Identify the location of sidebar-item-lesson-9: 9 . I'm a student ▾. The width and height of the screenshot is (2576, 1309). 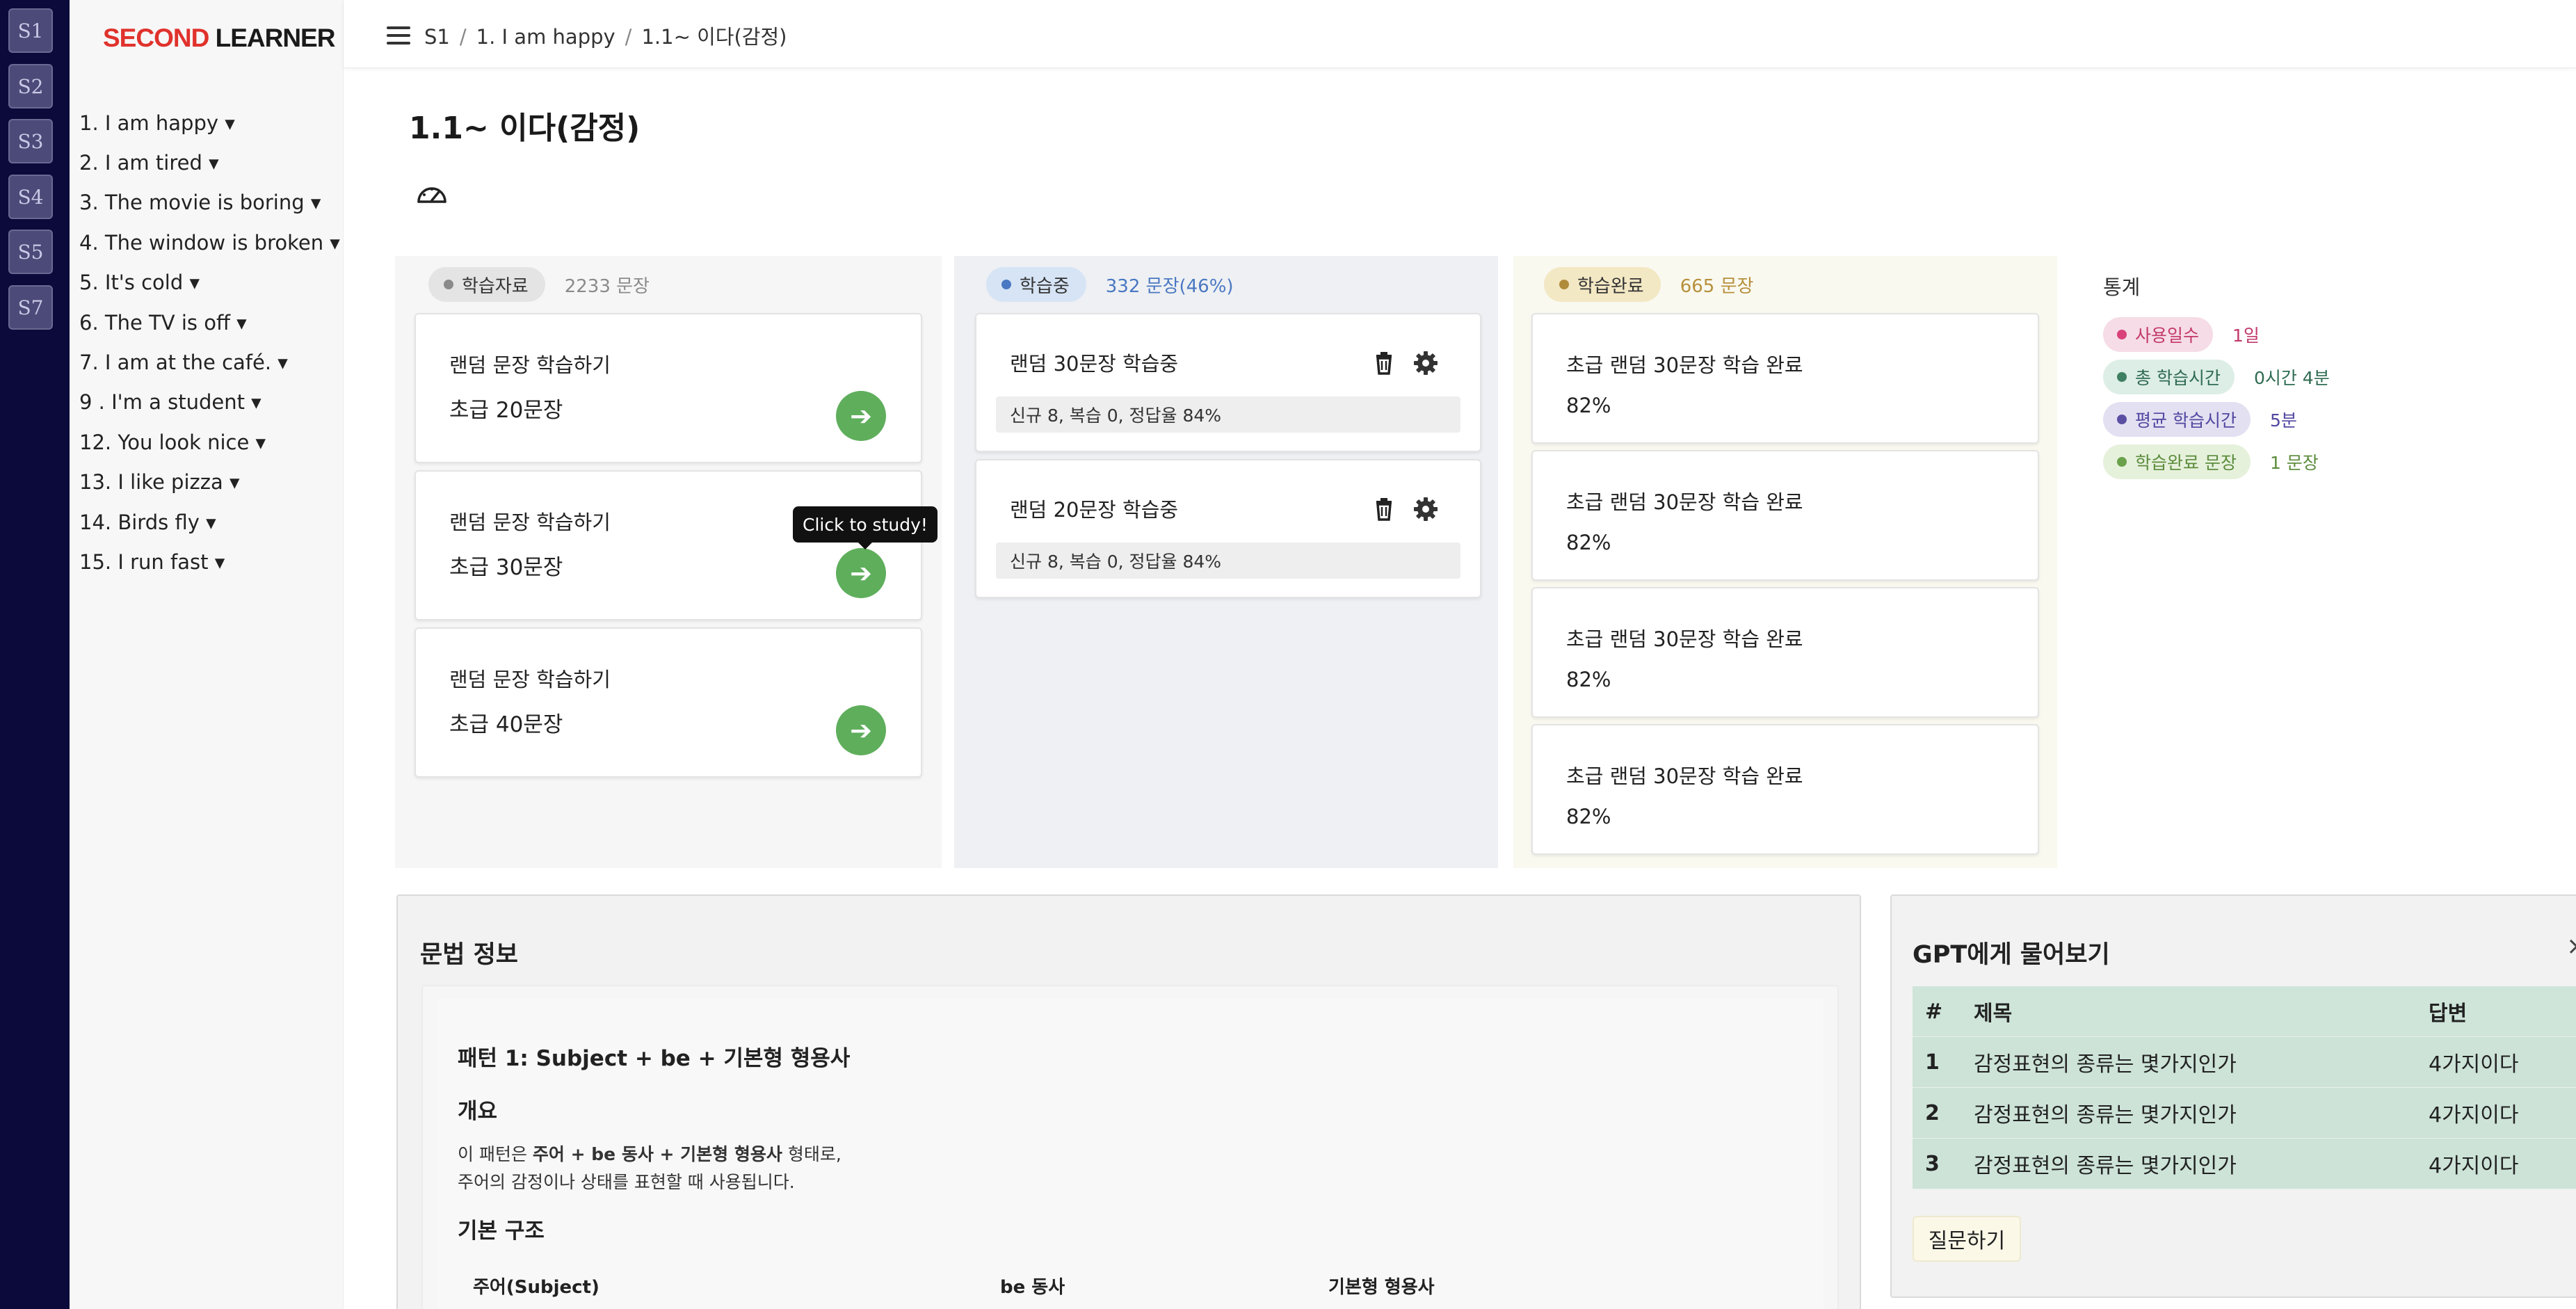
(209, 403).